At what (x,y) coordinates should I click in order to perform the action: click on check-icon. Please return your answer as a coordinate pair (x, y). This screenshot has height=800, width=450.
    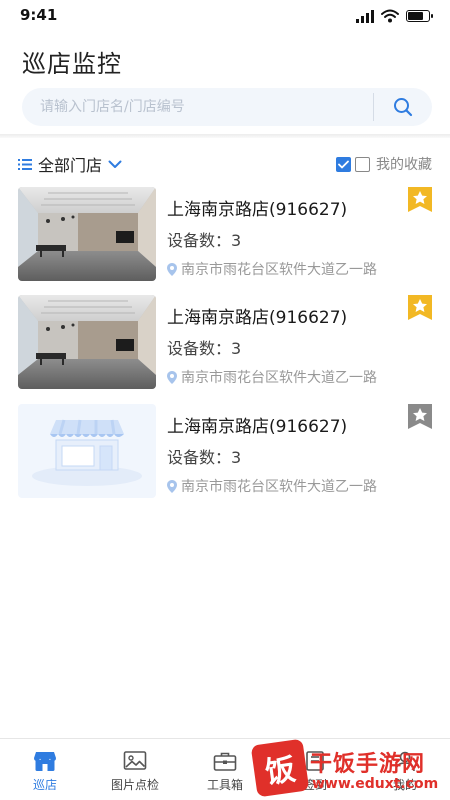
    Looking at the image, I should click on (343, 164).